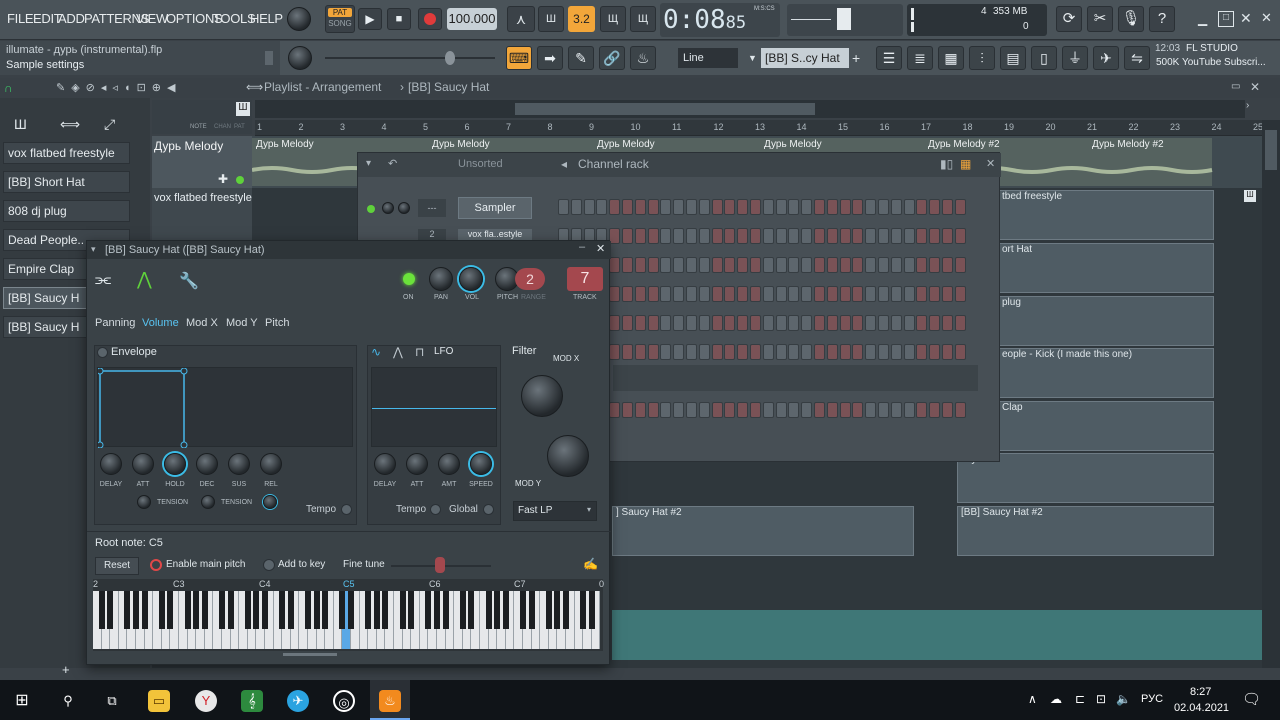 Image resolution: width=1280 pixels, height=720 pixels. Describe the element at coordinates (112, 701) in the screenshot. I see `task-view-icon: ⧉` at that location.